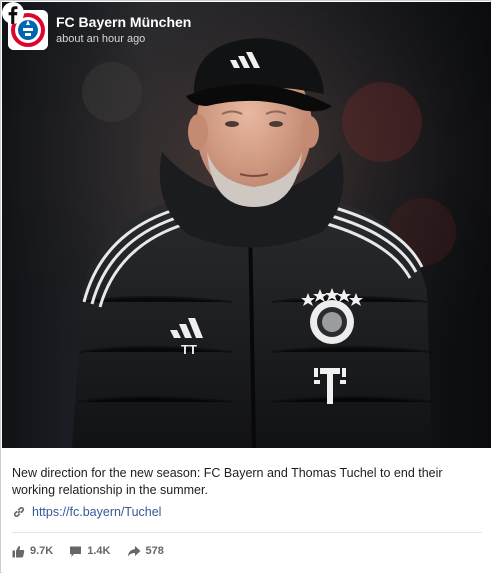  I want to click on post-timestamp: about an hour ago, so click(100, 39).